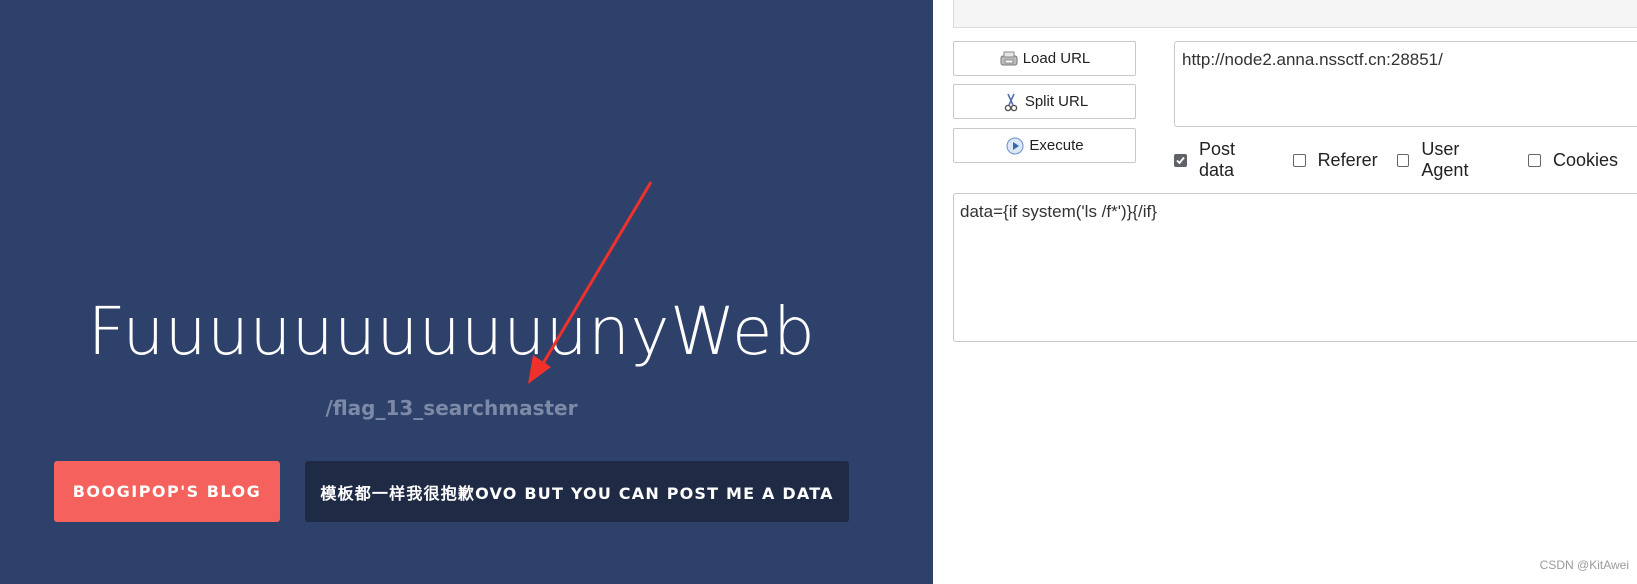 The height and width of the screenshot is (584, 1637). Describe the element at coordinates (1009, 59) in the screenshot. I see `load-url-icon` at that location.